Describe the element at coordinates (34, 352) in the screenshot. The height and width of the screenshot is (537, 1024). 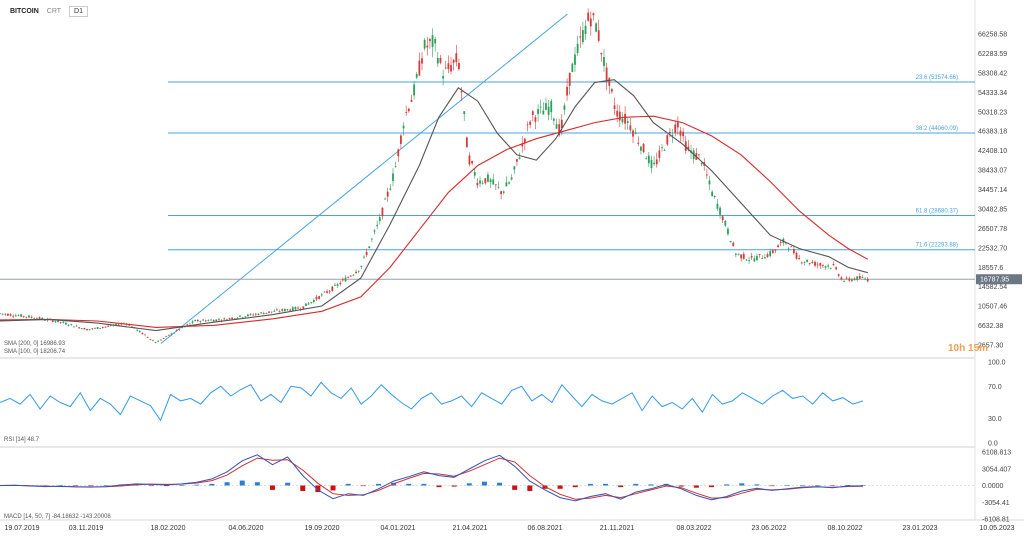
I see `sma100-legend: SMA [100, 0] 18206.74` at that location.